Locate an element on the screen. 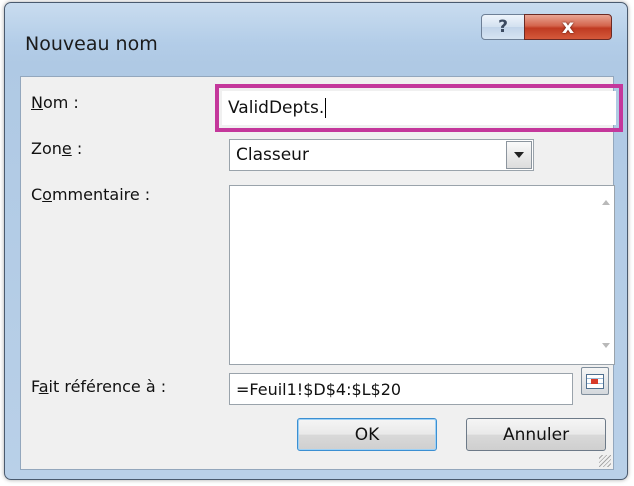 This screenshot has width=634, height=486. question-mark-icon: ? is located at coordinates (503, 27).